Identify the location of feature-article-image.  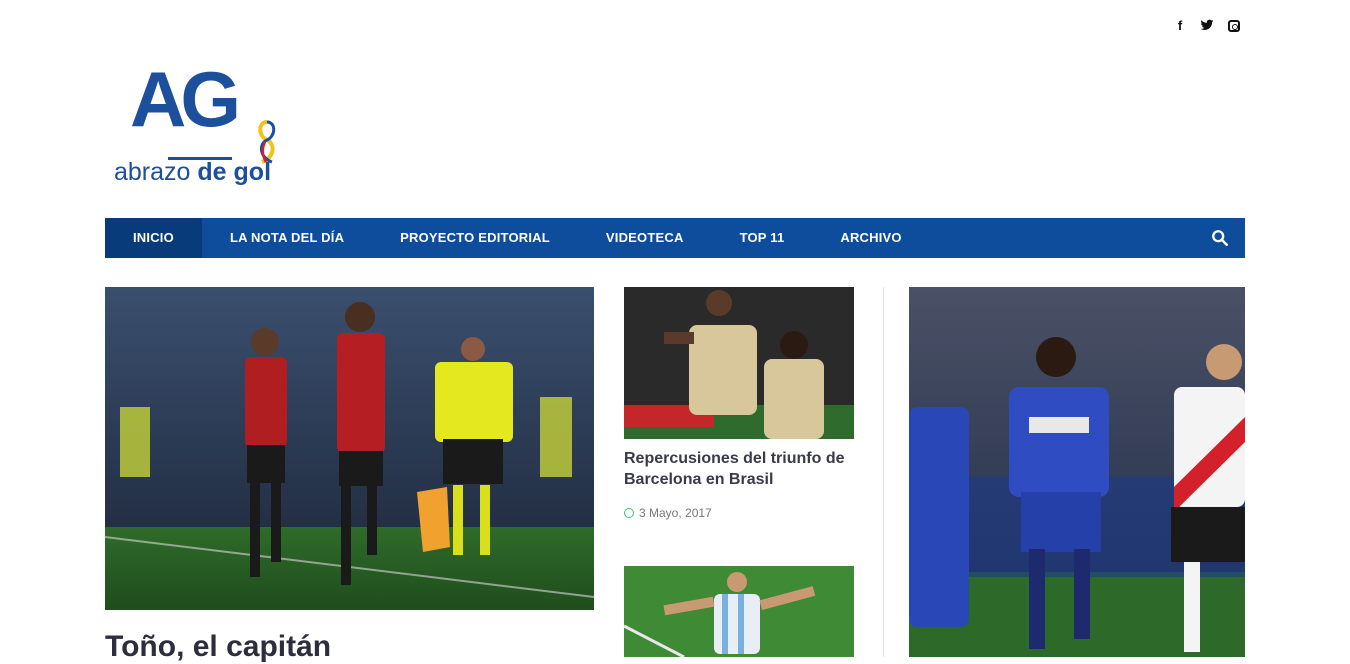
(1077, 472).